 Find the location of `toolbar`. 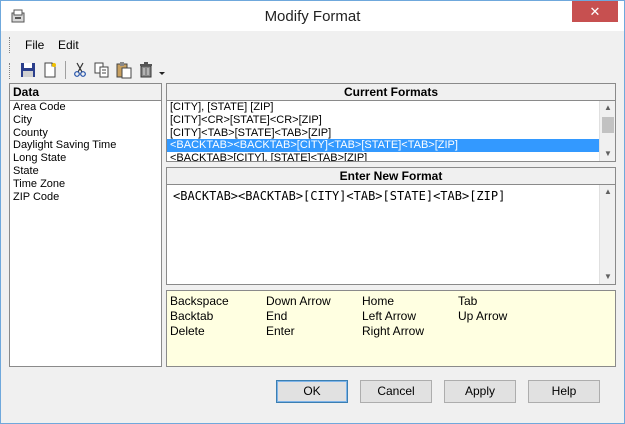

toolbar is located at coordinates (99, 71).